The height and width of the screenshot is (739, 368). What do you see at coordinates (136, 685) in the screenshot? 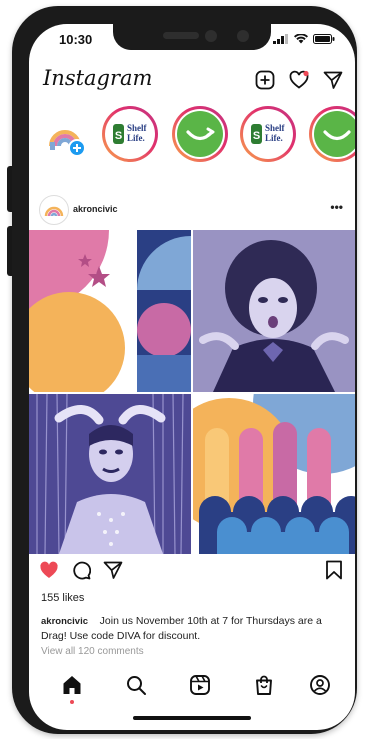
I see `search-icon` at bounding box center [136, 685].